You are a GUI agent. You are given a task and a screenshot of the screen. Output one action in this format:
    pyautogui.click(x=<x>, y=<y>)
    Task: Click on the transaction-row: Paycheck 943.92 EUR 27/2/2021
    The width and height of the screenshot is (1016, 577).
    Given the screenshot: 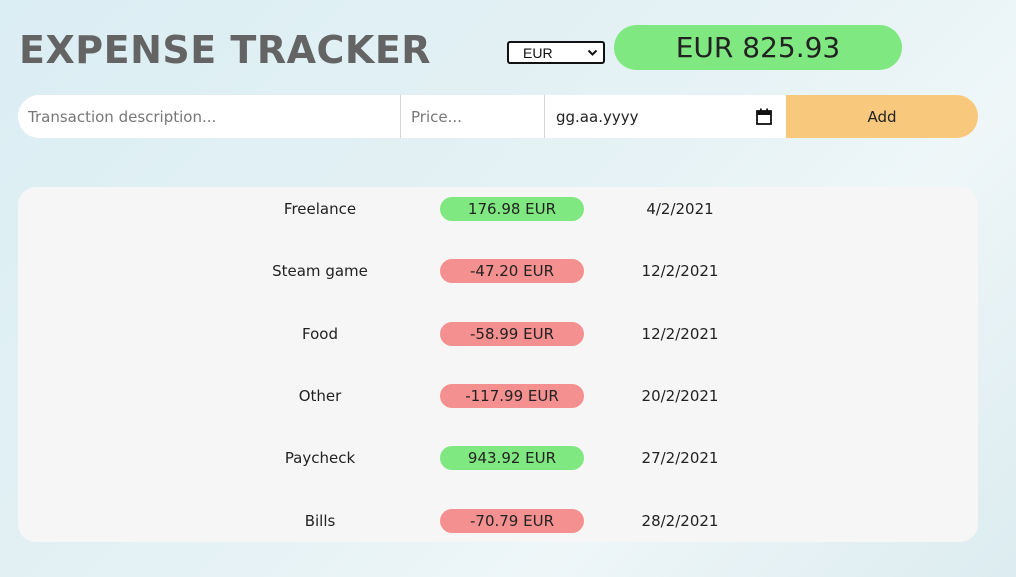 What is the action you would take?
    pyautogui.click(x=498, y=458)
    